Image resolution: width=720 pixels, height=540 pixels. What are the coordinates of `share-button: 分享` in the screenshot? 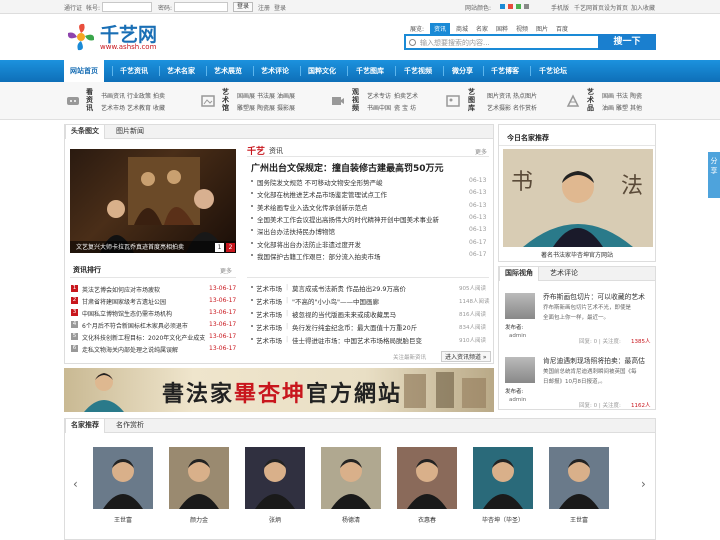 It's located at (714, 175).